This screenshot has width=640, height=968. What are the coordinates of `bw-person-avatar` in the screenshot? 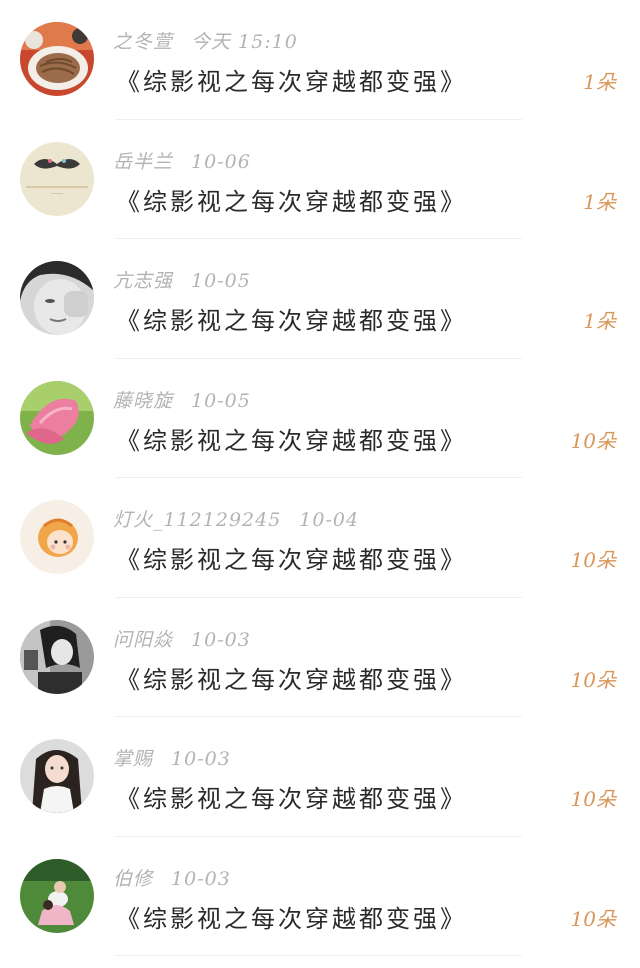 It's located at (57, 656).